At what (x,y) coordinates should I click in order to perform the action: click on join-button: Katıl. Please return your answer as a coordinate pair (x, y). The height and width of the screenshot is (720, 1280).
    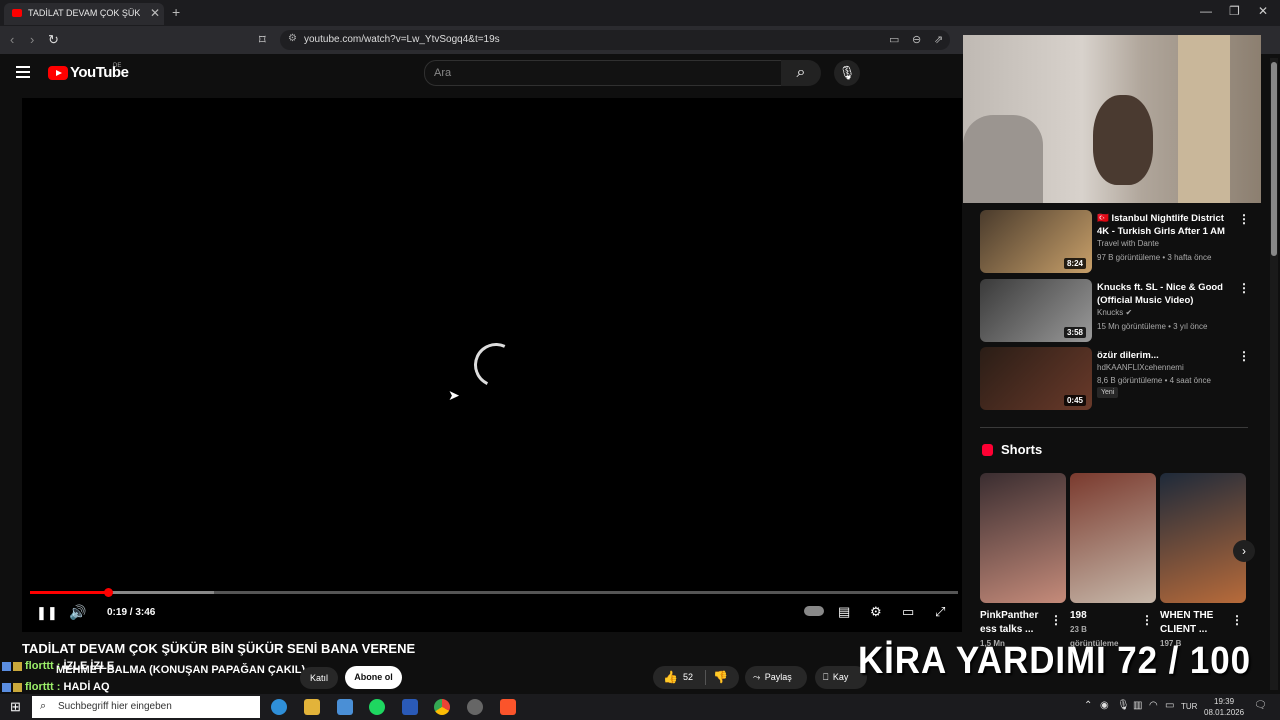
    Looking at the image, I should click on (319, 678).